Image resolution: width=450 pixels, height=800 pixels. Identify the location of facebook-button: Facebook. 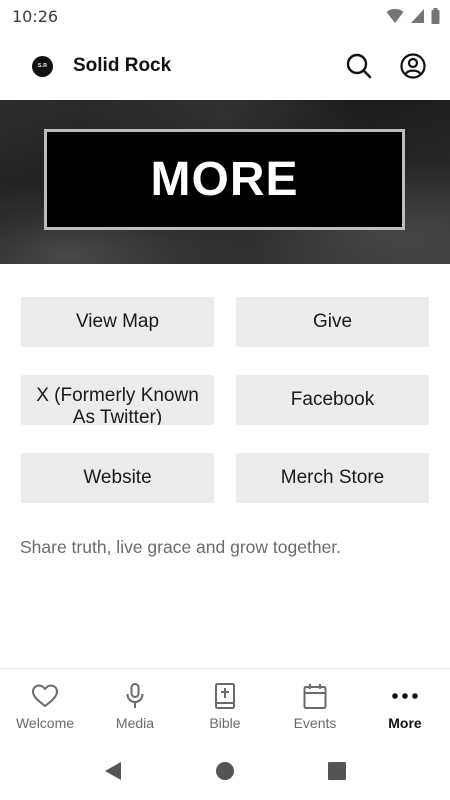
(332, 400).